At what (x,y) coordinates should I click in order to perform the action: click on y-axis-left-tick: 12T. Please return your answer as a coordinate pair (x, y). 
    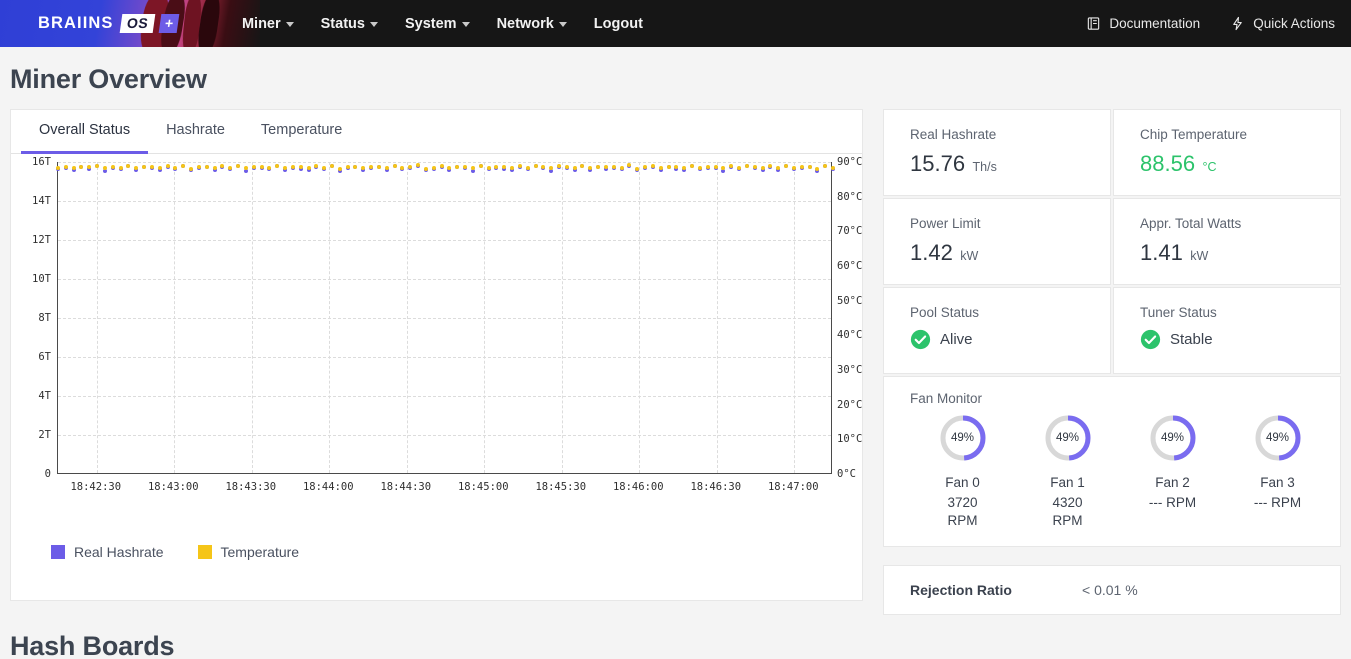
    Looking at the image, I should click on (41, 240).